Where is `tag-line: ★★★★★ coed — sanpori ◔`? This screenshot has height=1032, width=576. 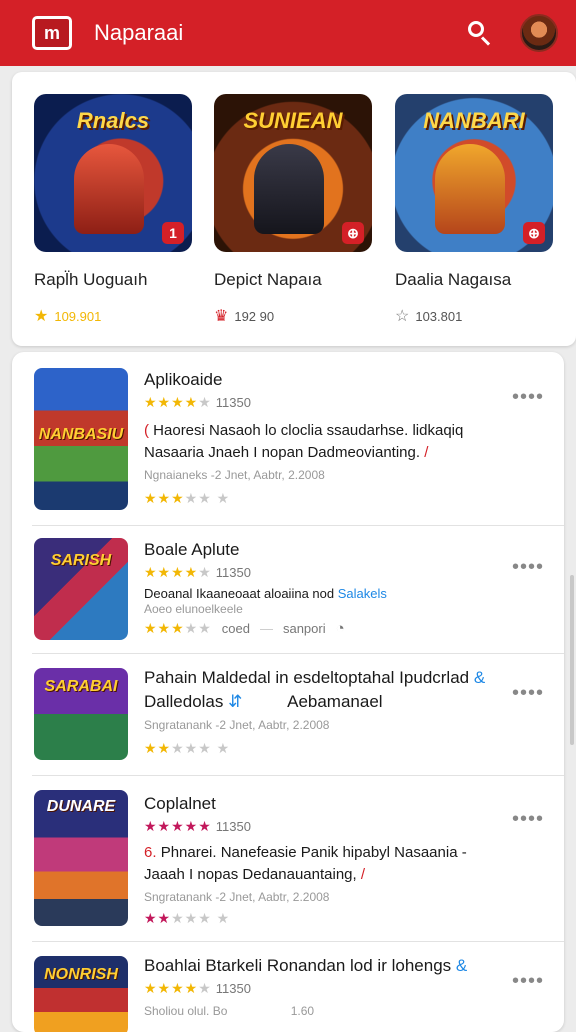 tag-line: ★★★★★ coed — sanpori ◔ is located at coordinates (244, 628).